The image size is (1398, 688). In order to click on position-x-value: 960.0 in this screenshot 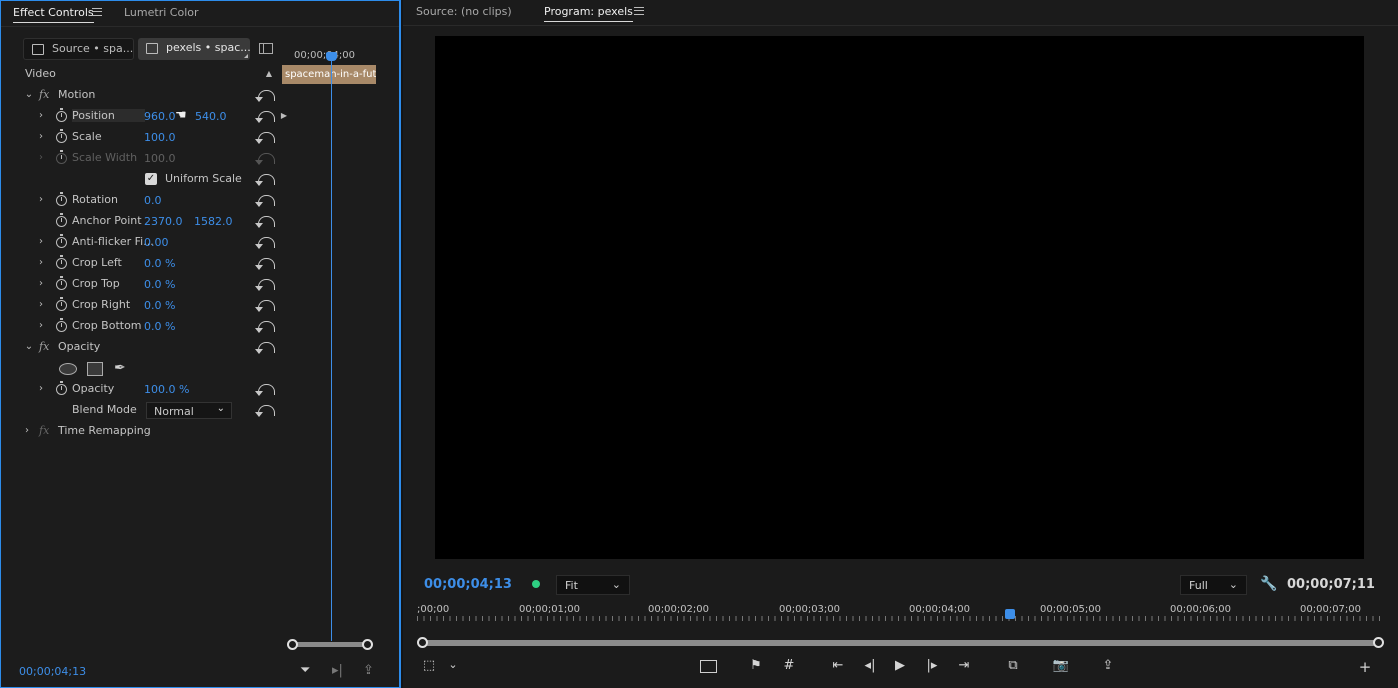, I will do `click(160, 116)`.